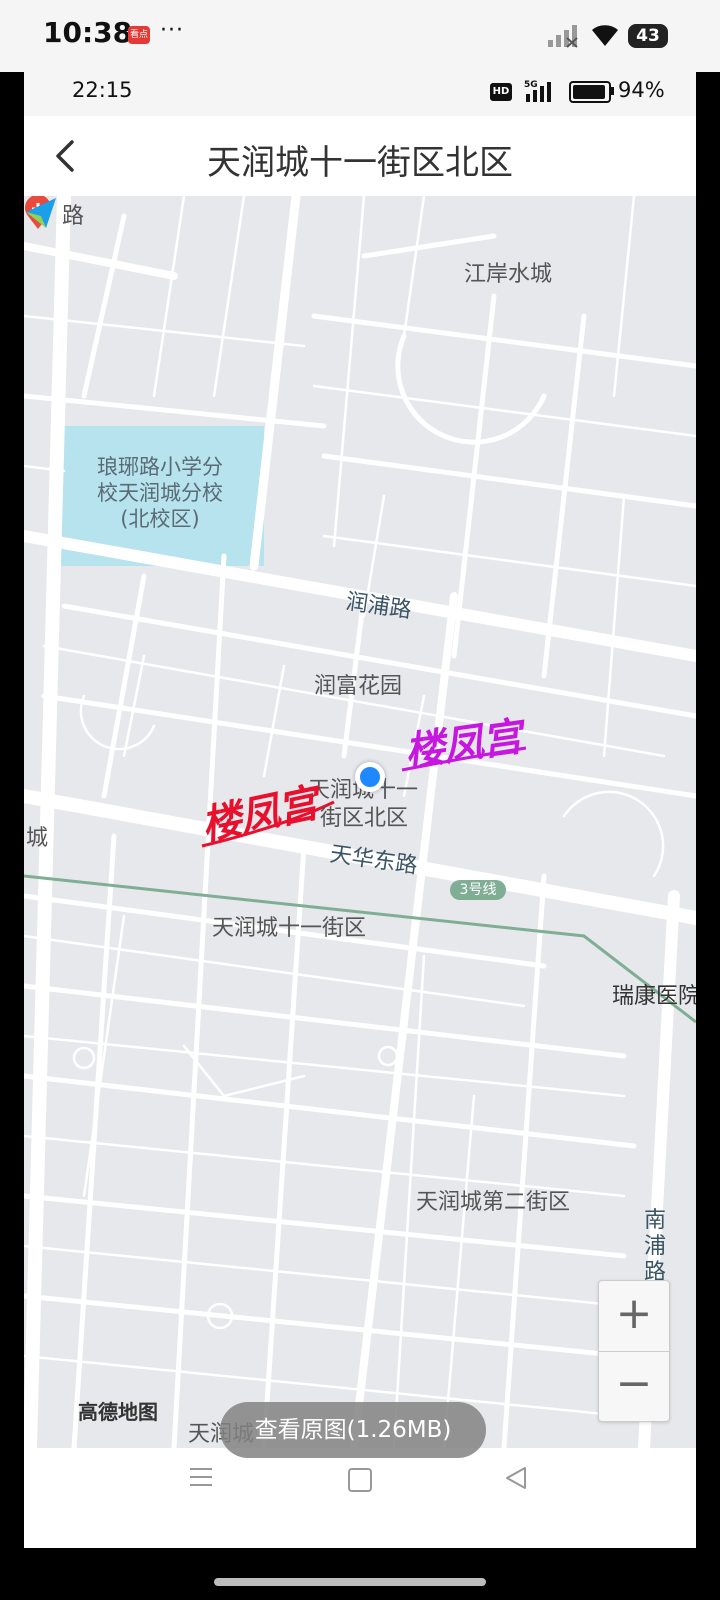  Describe the element at coordinates (37, 838) in the screenshot. I see `map-label-cheng-left: 城` at that location.